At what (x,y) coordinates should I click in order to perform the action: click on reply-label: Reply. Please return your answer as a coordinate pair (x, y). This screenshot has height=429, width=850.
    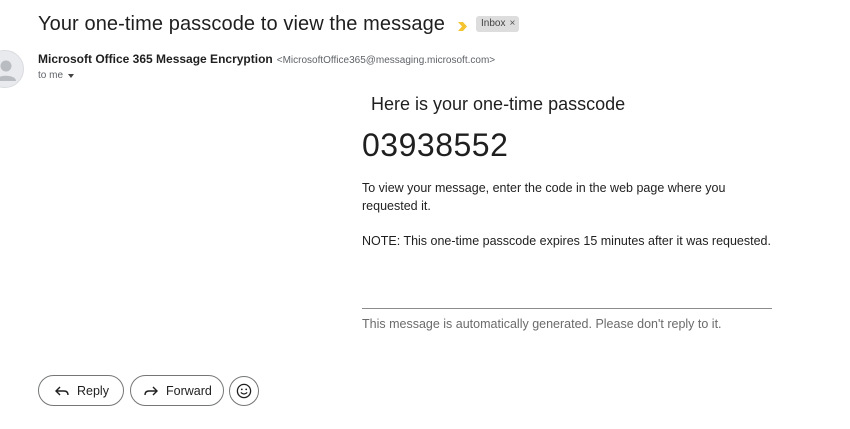
    Looking at the image, I should click on (93, 390).